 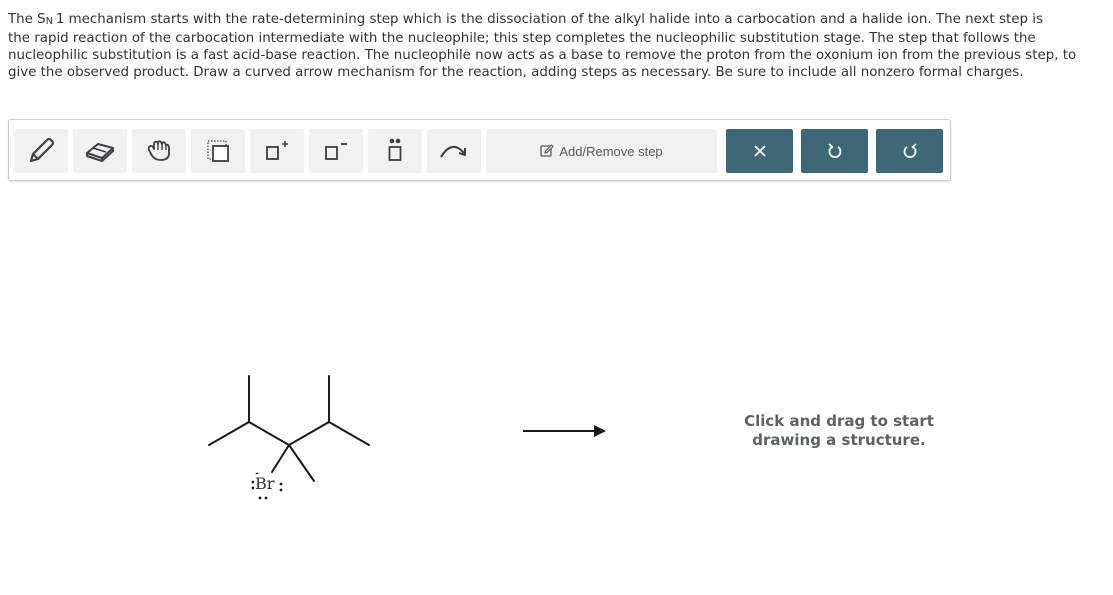 I want to click on curved-arrow-tool-button, so click(x=454, y=151).